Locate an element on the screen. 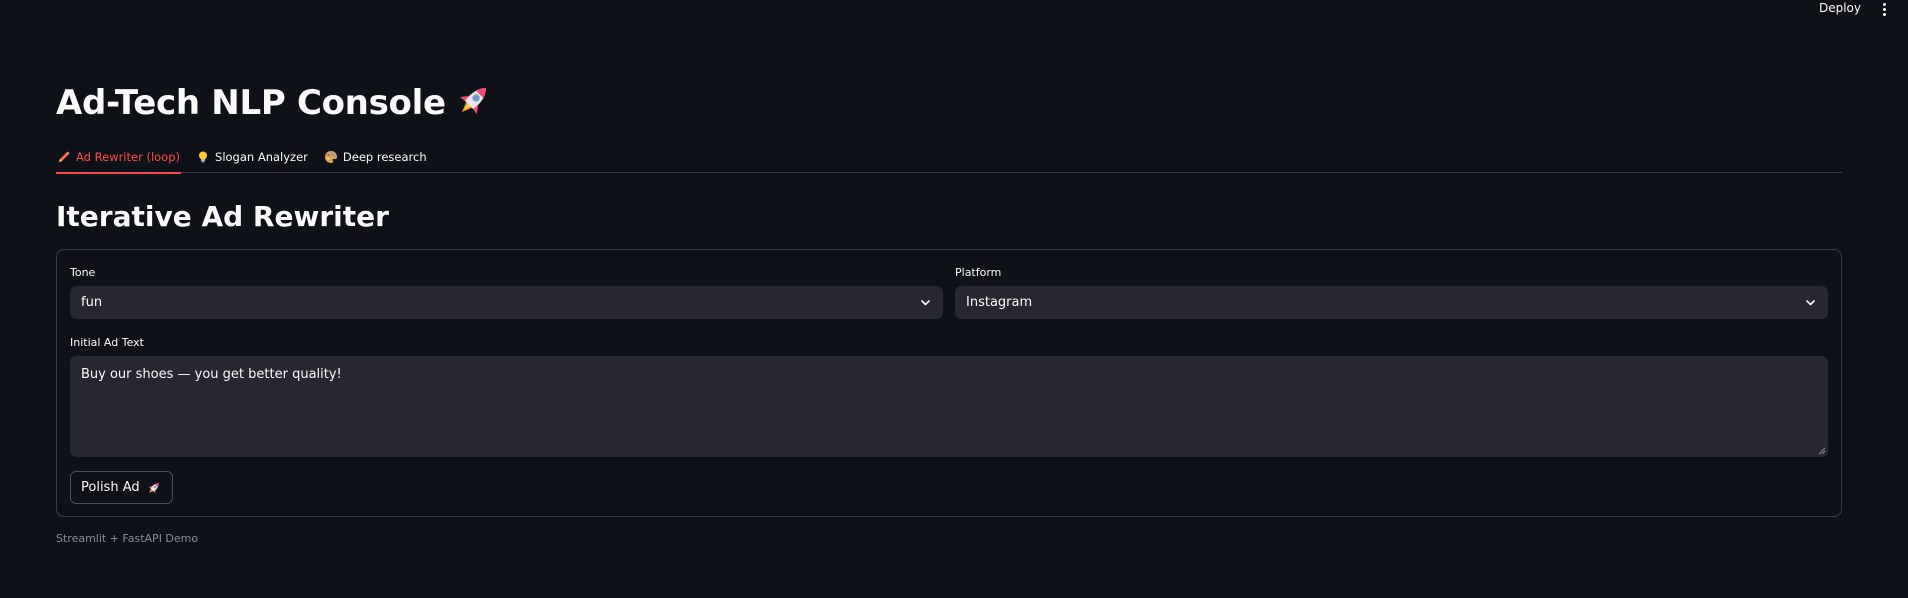 This screenshot has height=598, width=1908. palette-icon is located at coordinates (330, 157).